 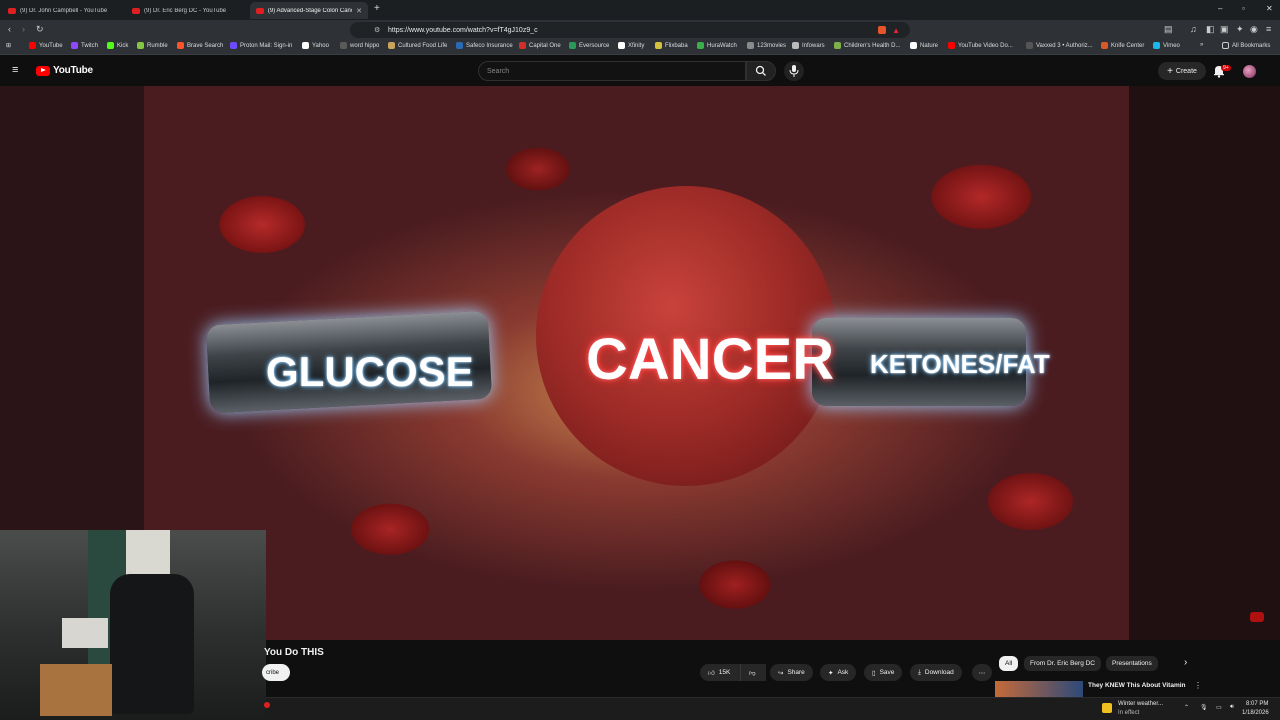 I want to click on restore-icon: ▫, so click(x=1243, y=8).